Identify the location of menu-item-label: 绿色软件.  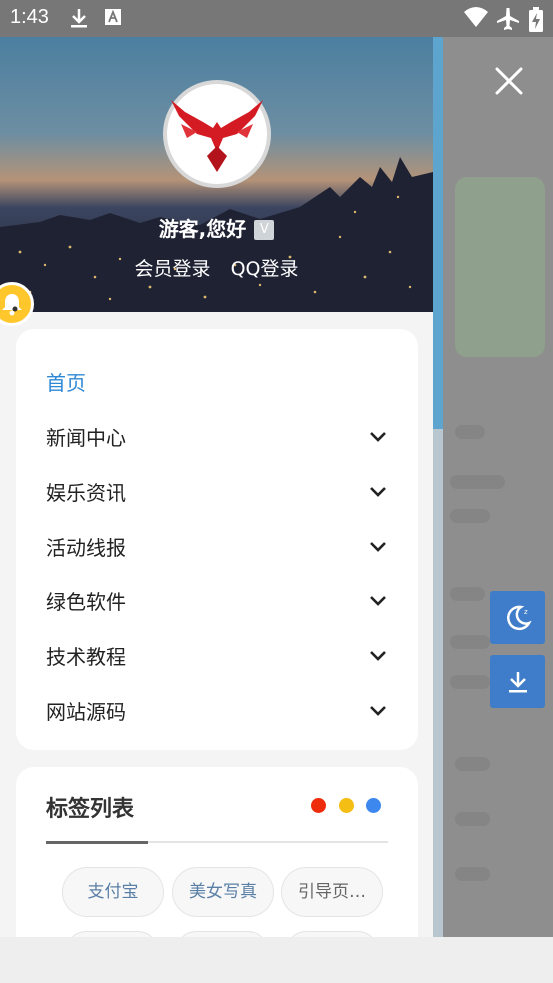
(86, 602).